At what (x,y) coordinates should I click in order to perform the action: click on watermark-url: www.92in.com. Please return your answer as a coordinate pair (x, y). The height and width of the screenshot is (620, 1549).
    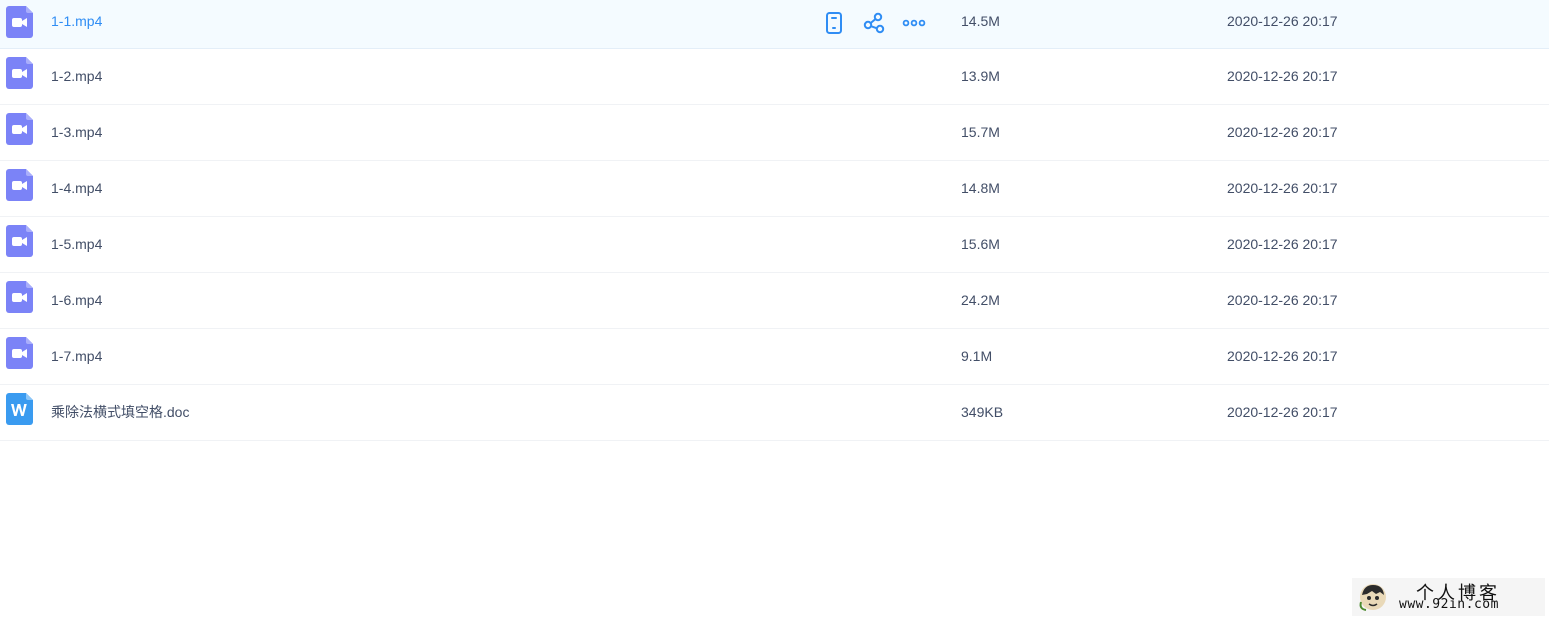
    Looking at the image, I should click on (1449, 604).